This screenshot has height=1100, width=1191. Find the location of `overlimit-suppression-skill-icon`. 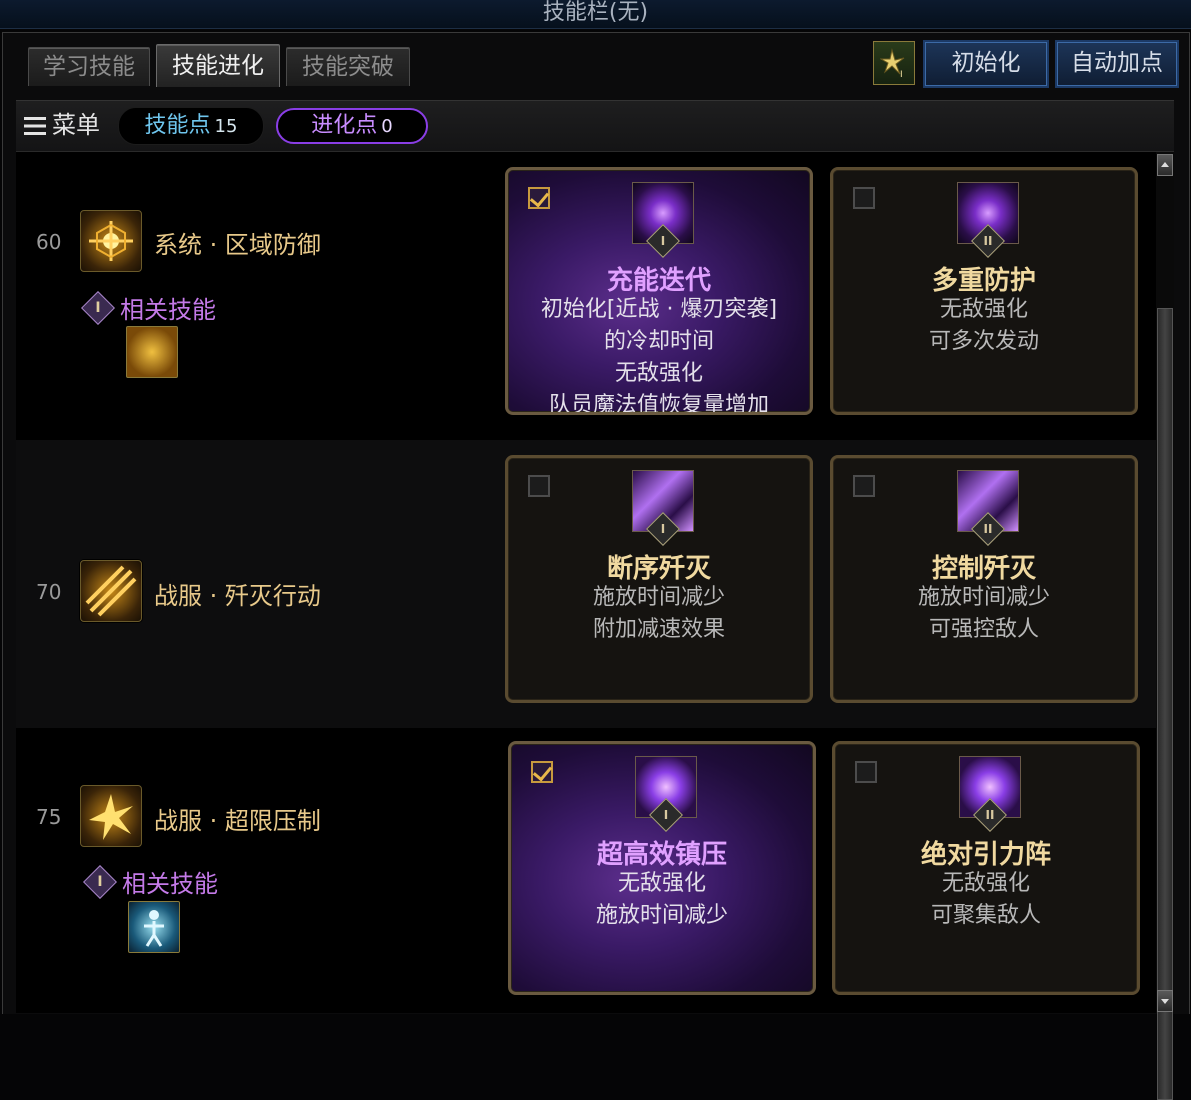

overlimit-suppression-skill-icon is located at coordinates (111, 816).